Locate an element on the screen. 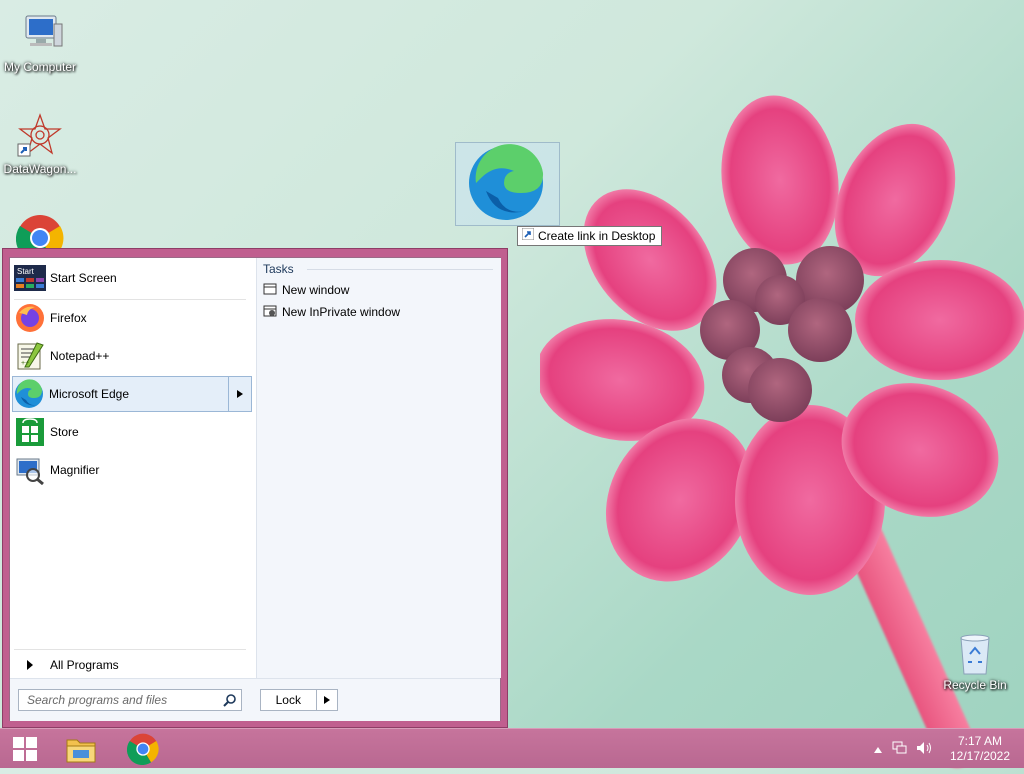 The image size is (1024, 774). drag-tooltip-text: Create link in Desktop is located at coordinates (597, 236).